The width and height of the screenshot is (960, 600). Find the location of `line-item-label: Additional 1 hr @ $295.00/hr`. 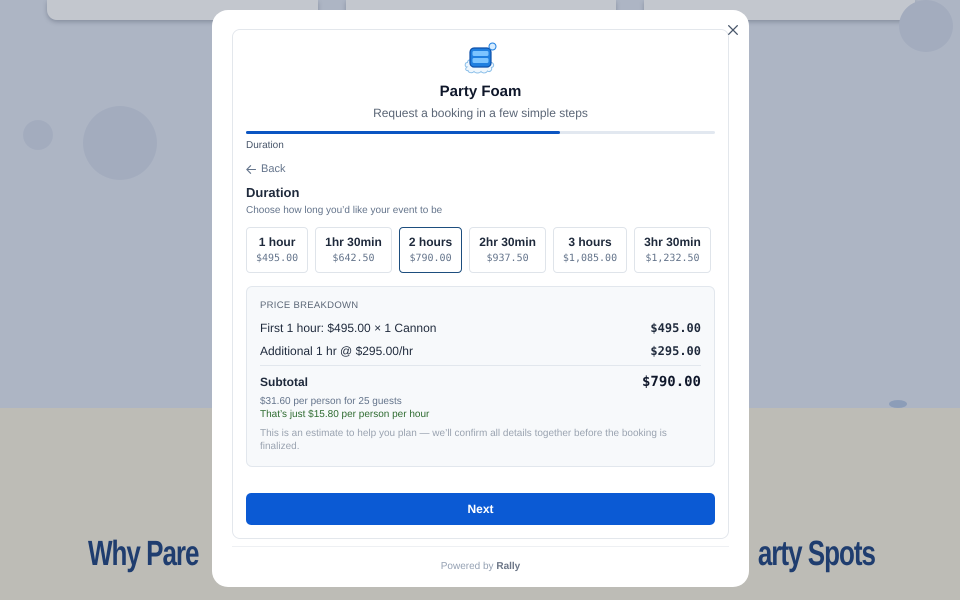

line-item-label: Additional 1 hr @ $295.00/hr is located at coordinates (336, 351).